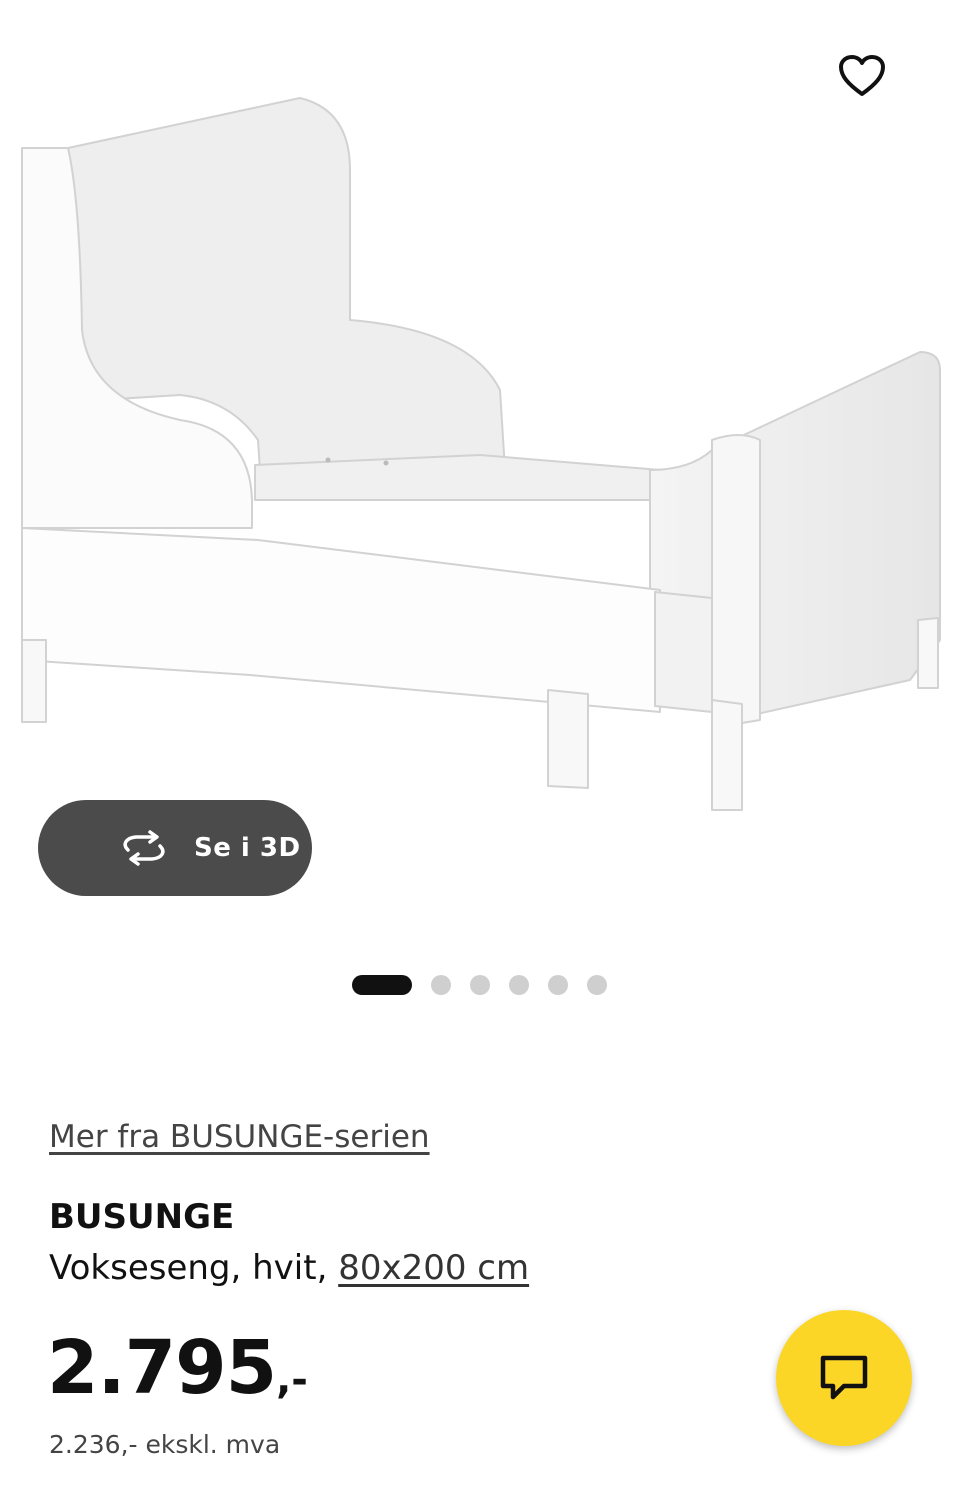 Image resolution: width=960 pixels, height=1508 pixels. I want to click on price-amount: 2.795, so click(162, 1368).